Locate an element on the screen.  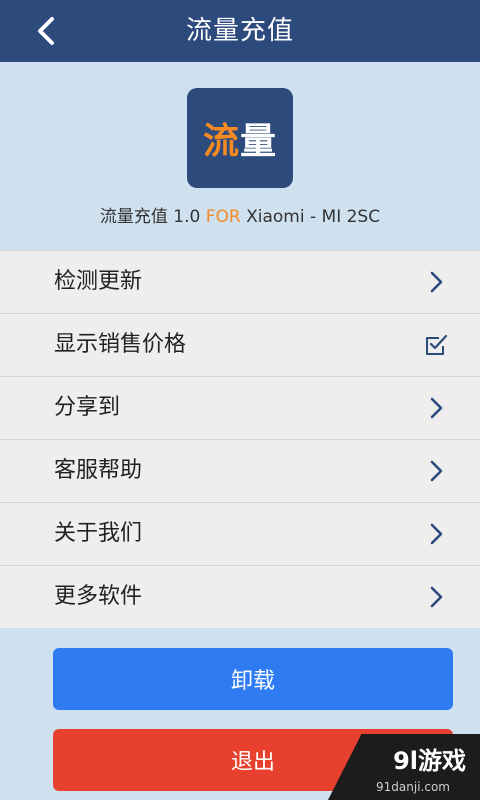
menu-item-more-apps: 更多软件 is located at coordinates (240, 597).